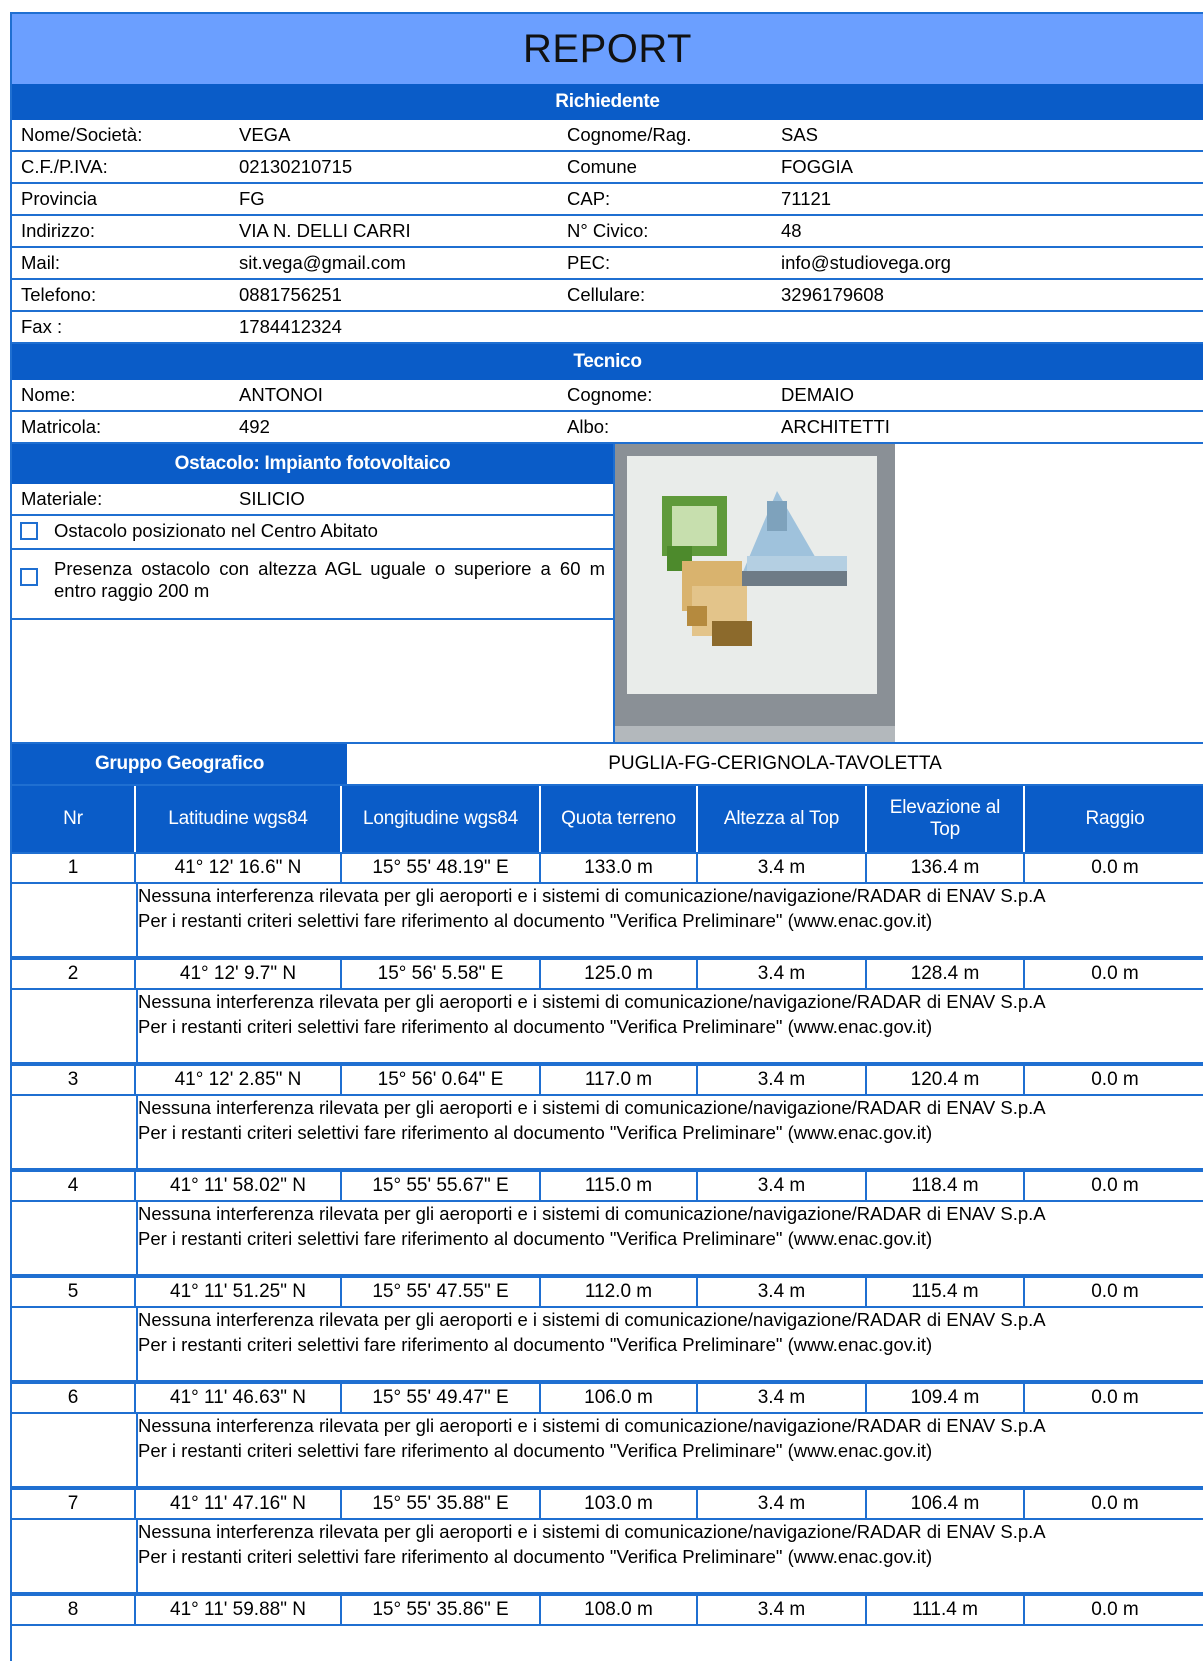  I want to click on tecnico-label2: Albo:, so click(588, 426).